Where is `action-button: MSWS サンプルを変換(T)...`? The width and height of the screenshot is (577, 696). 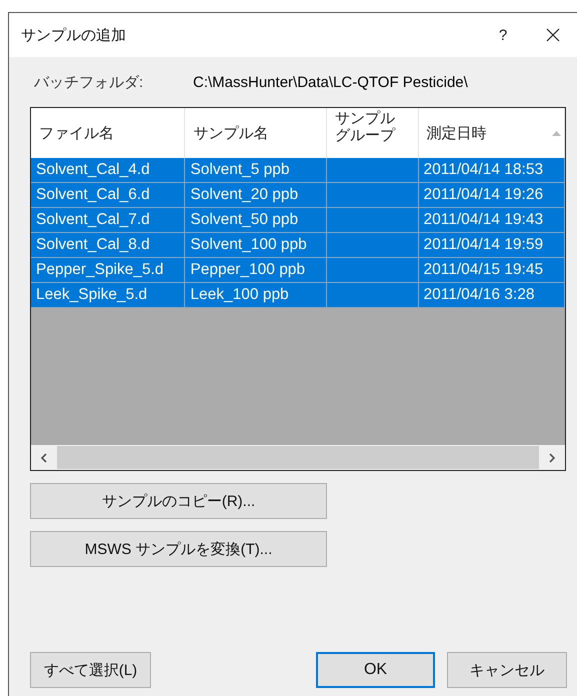 action-button: MSWS サンプルを変換(T)... is located at coordinates (178, 549).